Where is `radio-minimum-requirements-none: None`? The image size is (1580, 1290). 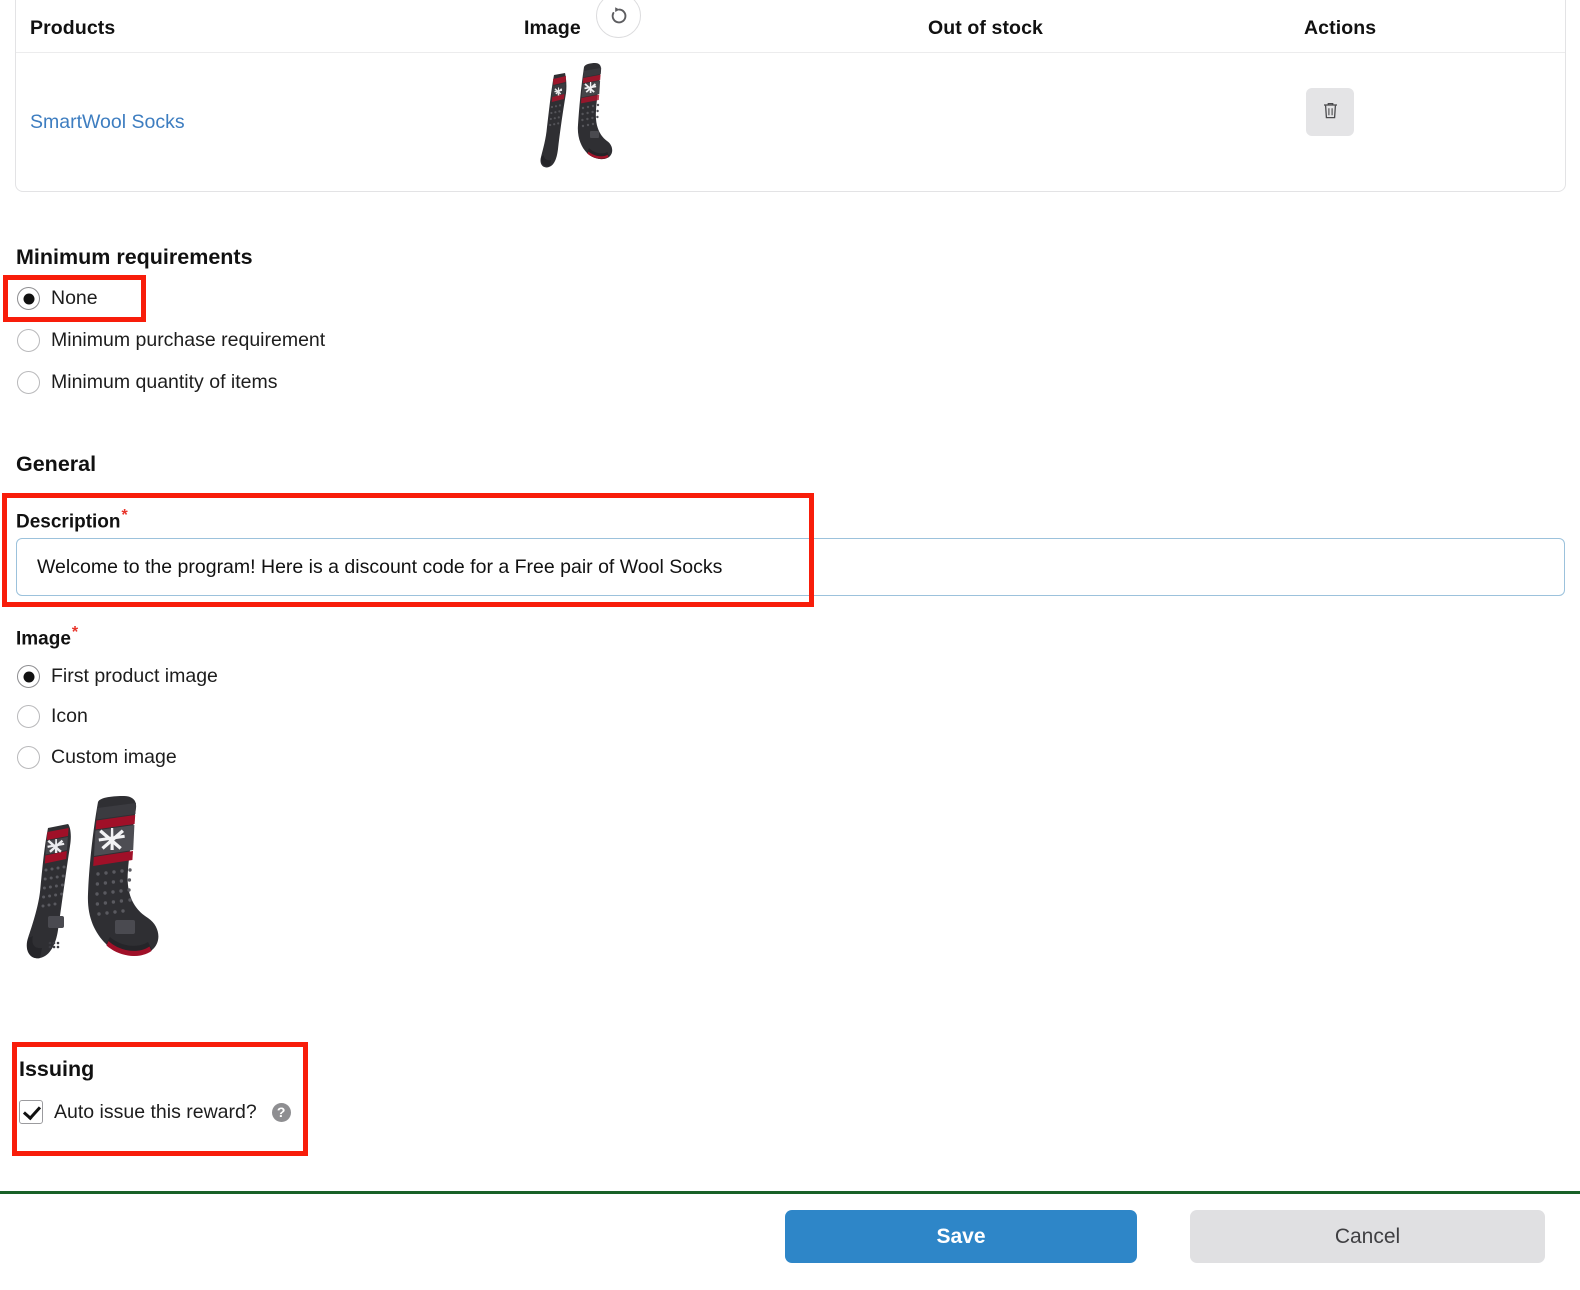
radio-minimum-requirements-none: None is located at coordinates (57, 298).